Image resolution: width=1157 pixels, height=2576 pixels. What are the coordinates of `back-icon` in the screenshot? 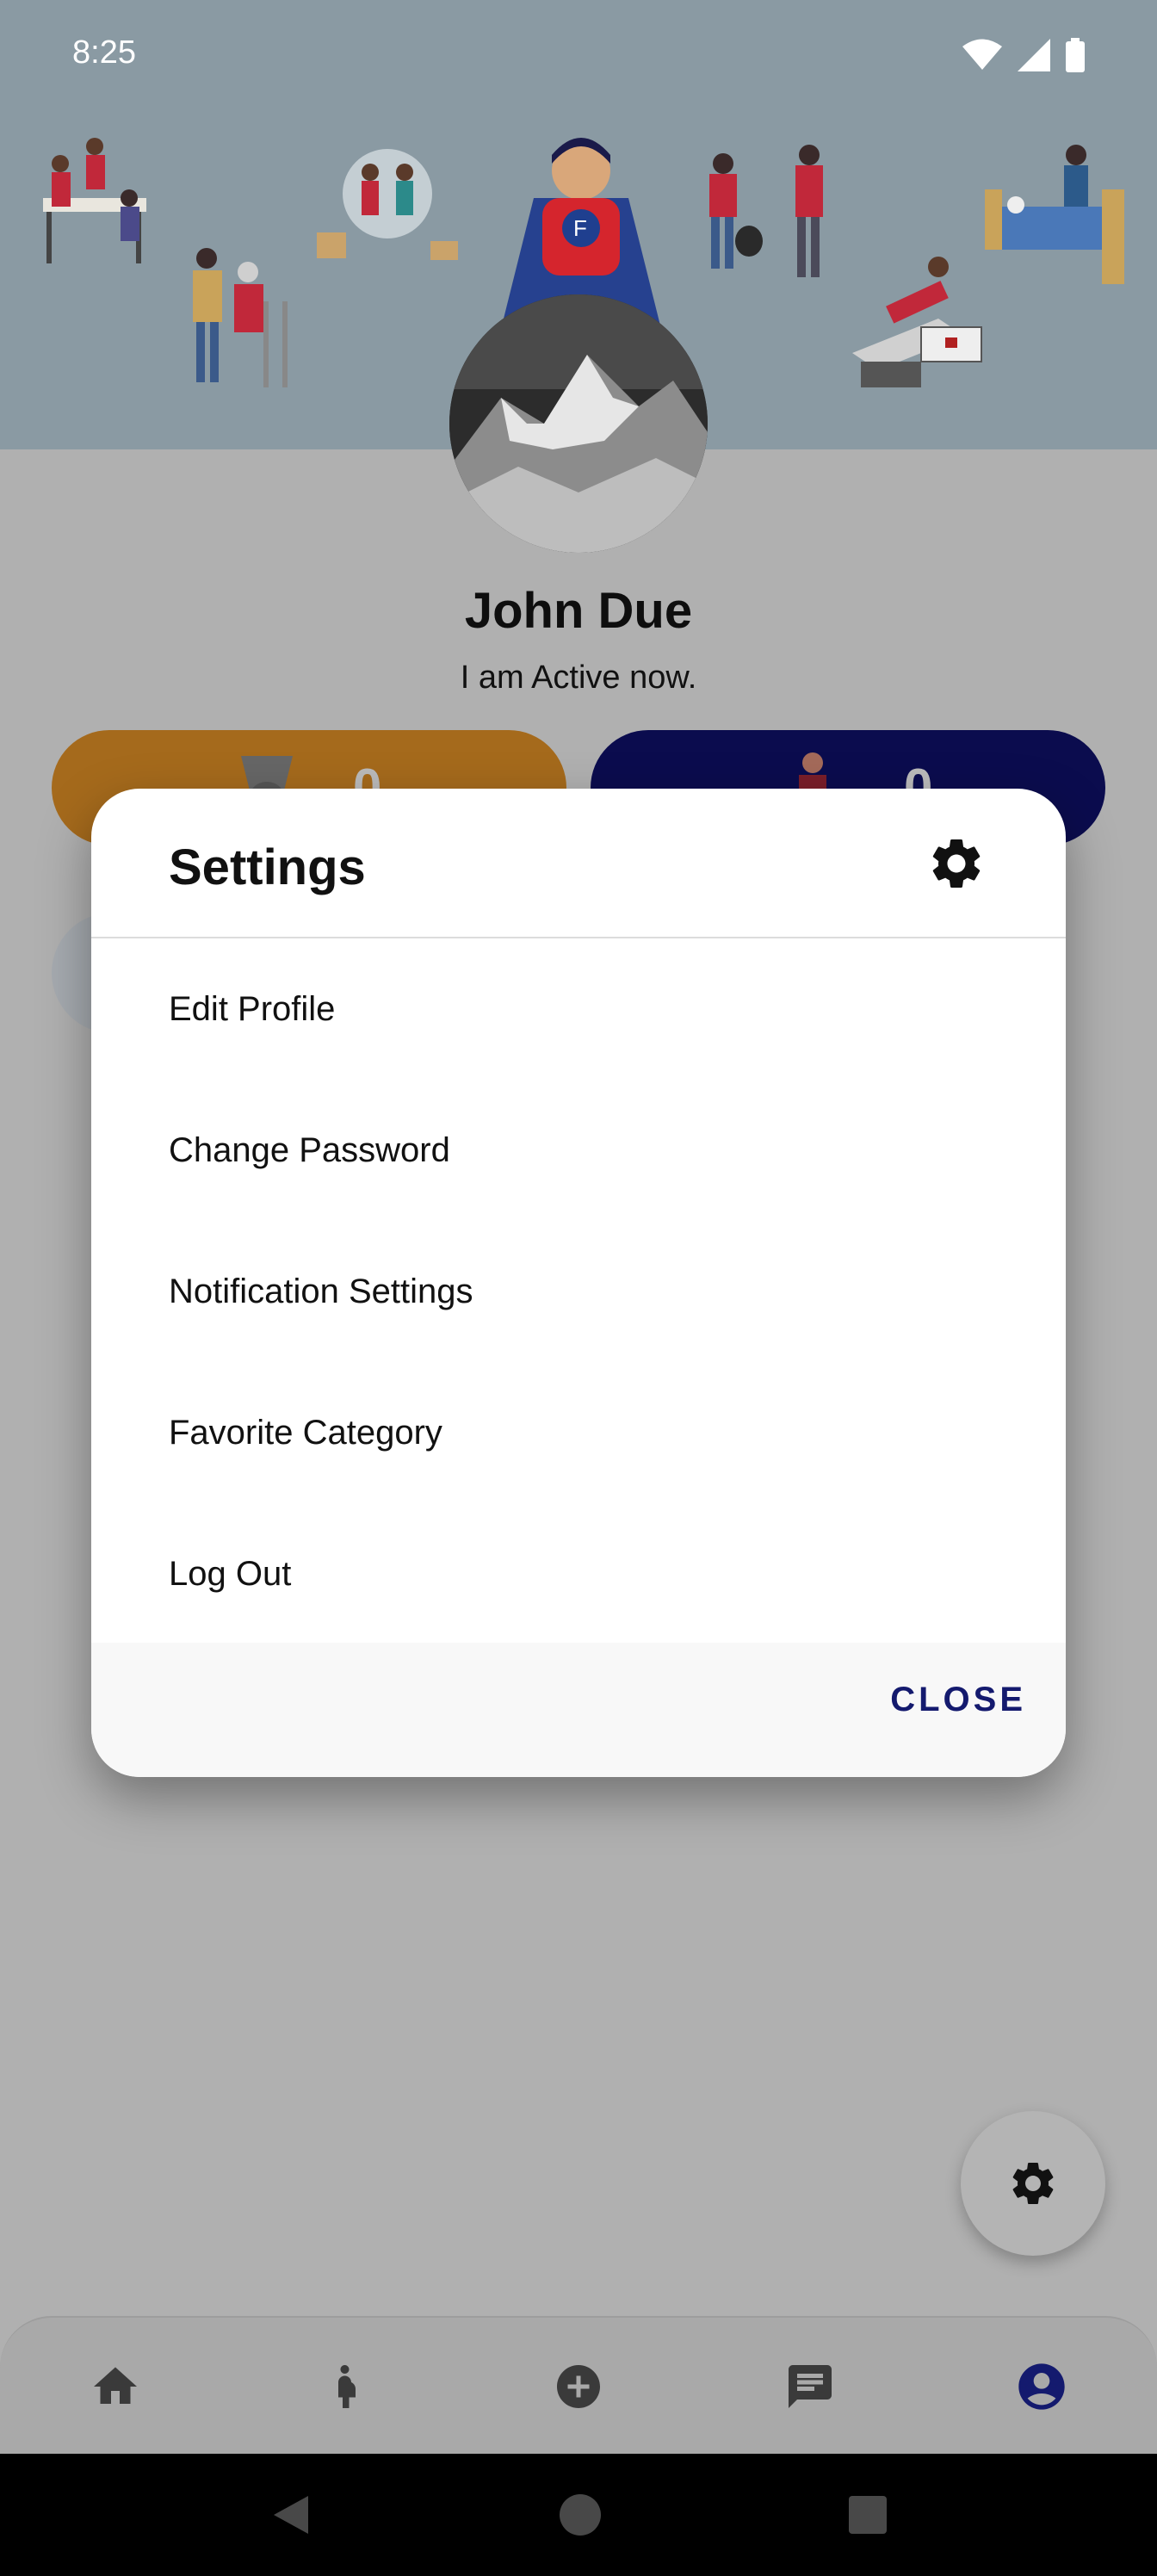 It's located at (291, 2514).